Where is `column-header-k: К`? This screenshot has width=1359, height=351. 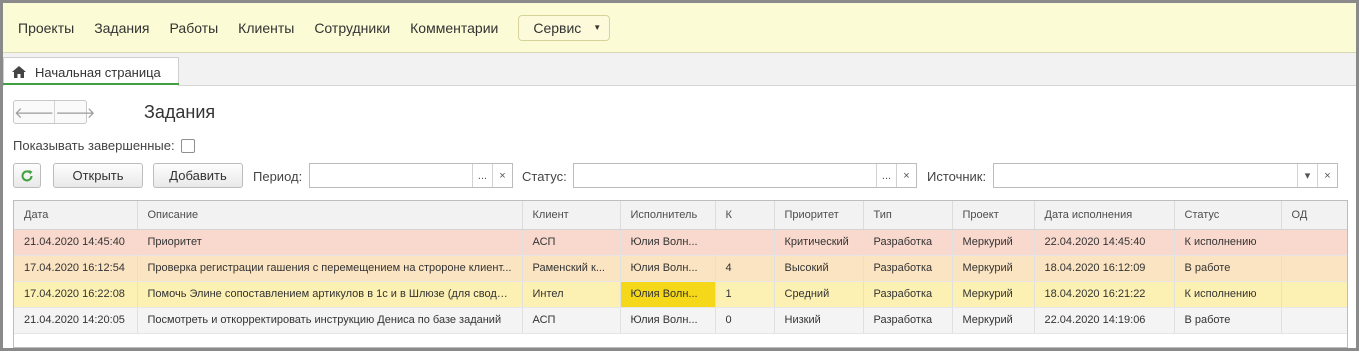 column-header-k: К is located at coordinates (745, 215).